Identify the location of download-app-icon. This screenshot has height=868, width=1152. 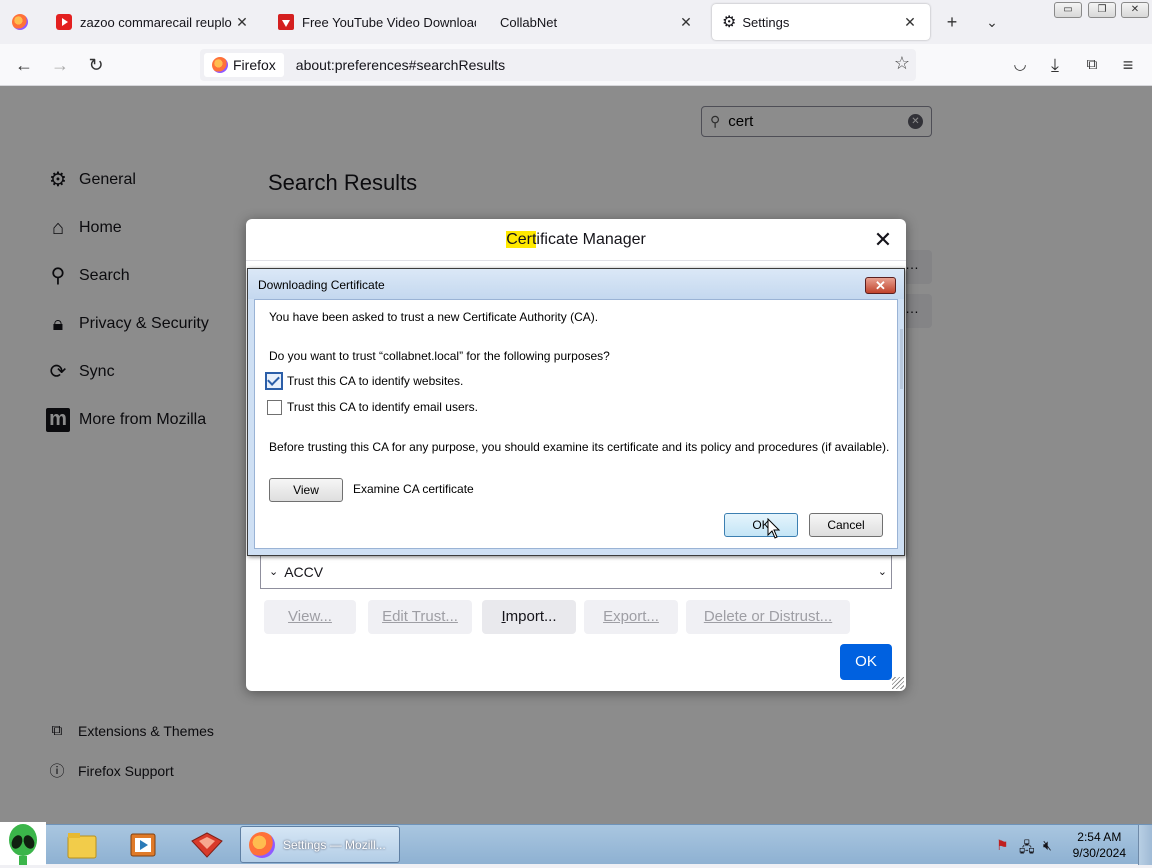
(286, 22).